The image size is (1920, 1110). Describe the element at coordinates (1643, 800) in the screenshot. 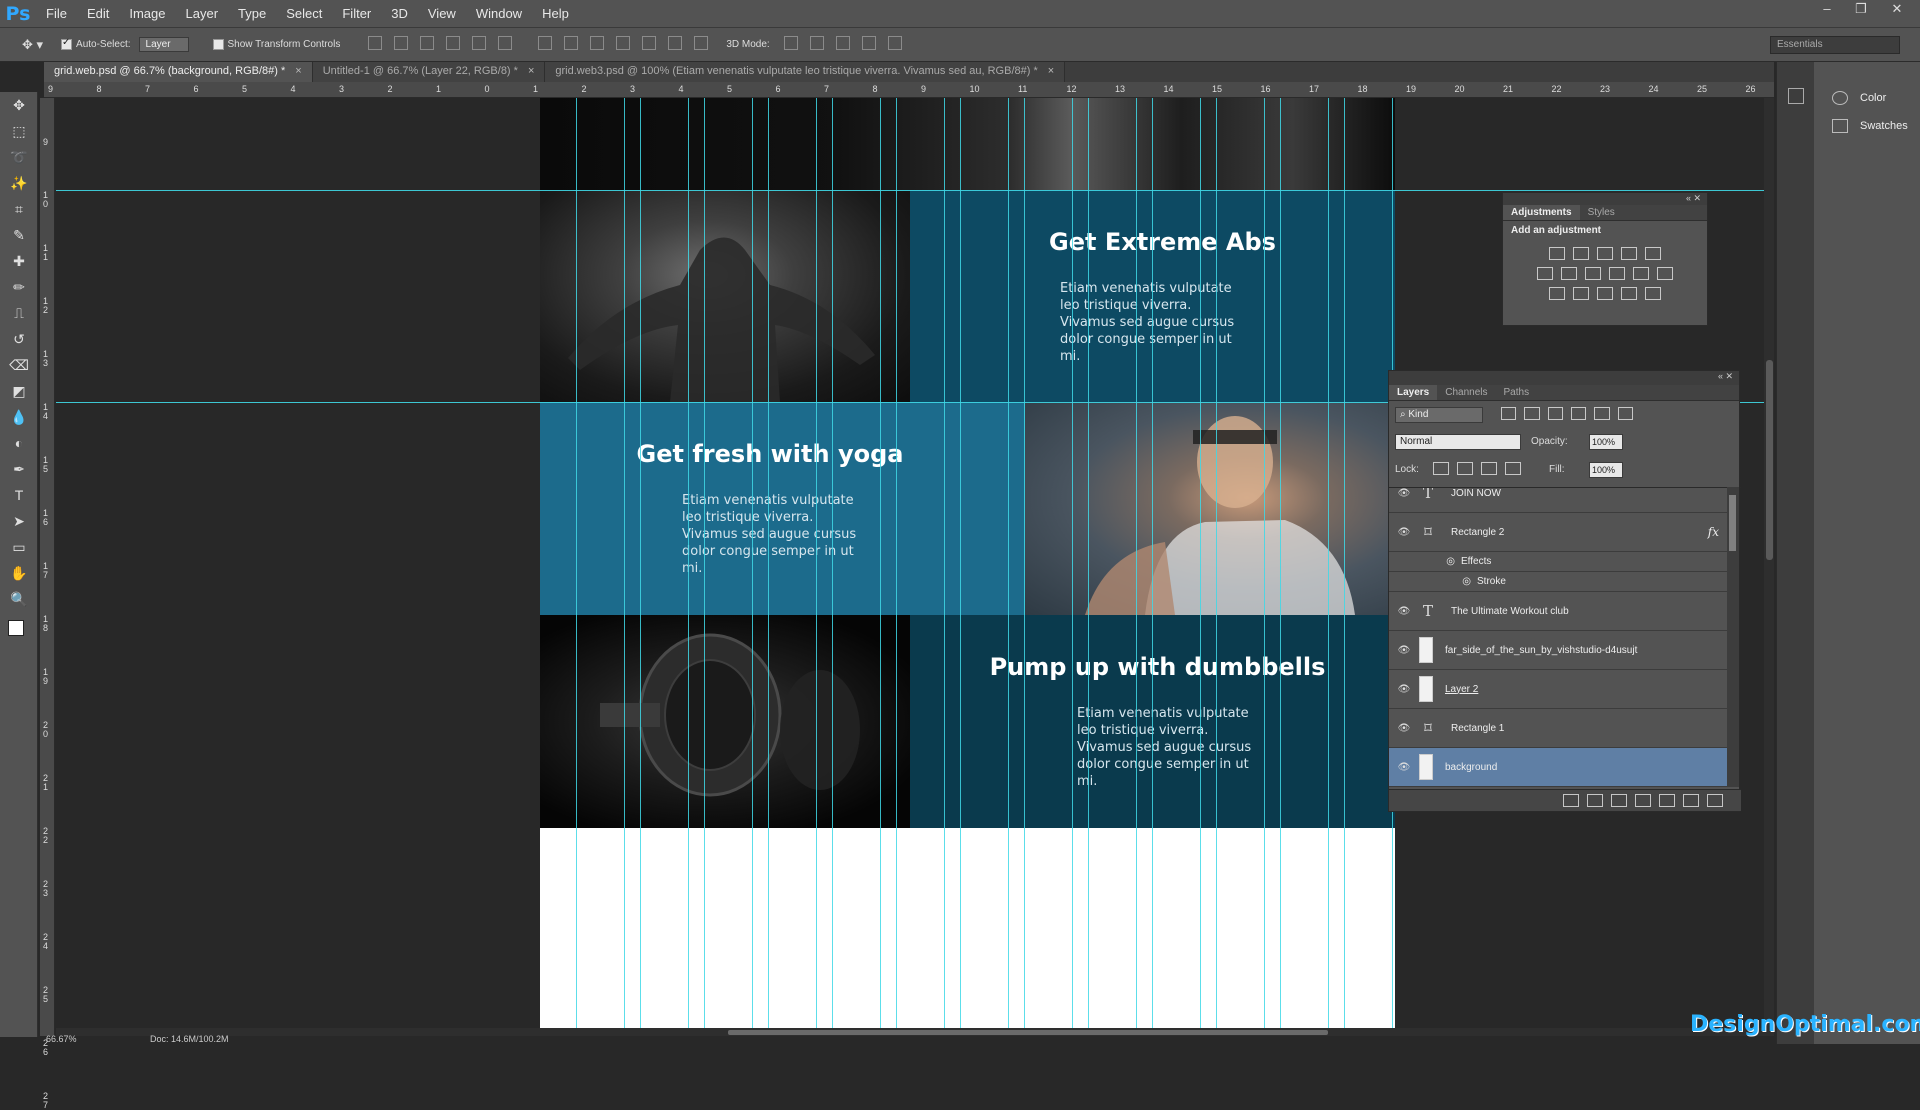

I see `adjustment-layer-icon` at that location.